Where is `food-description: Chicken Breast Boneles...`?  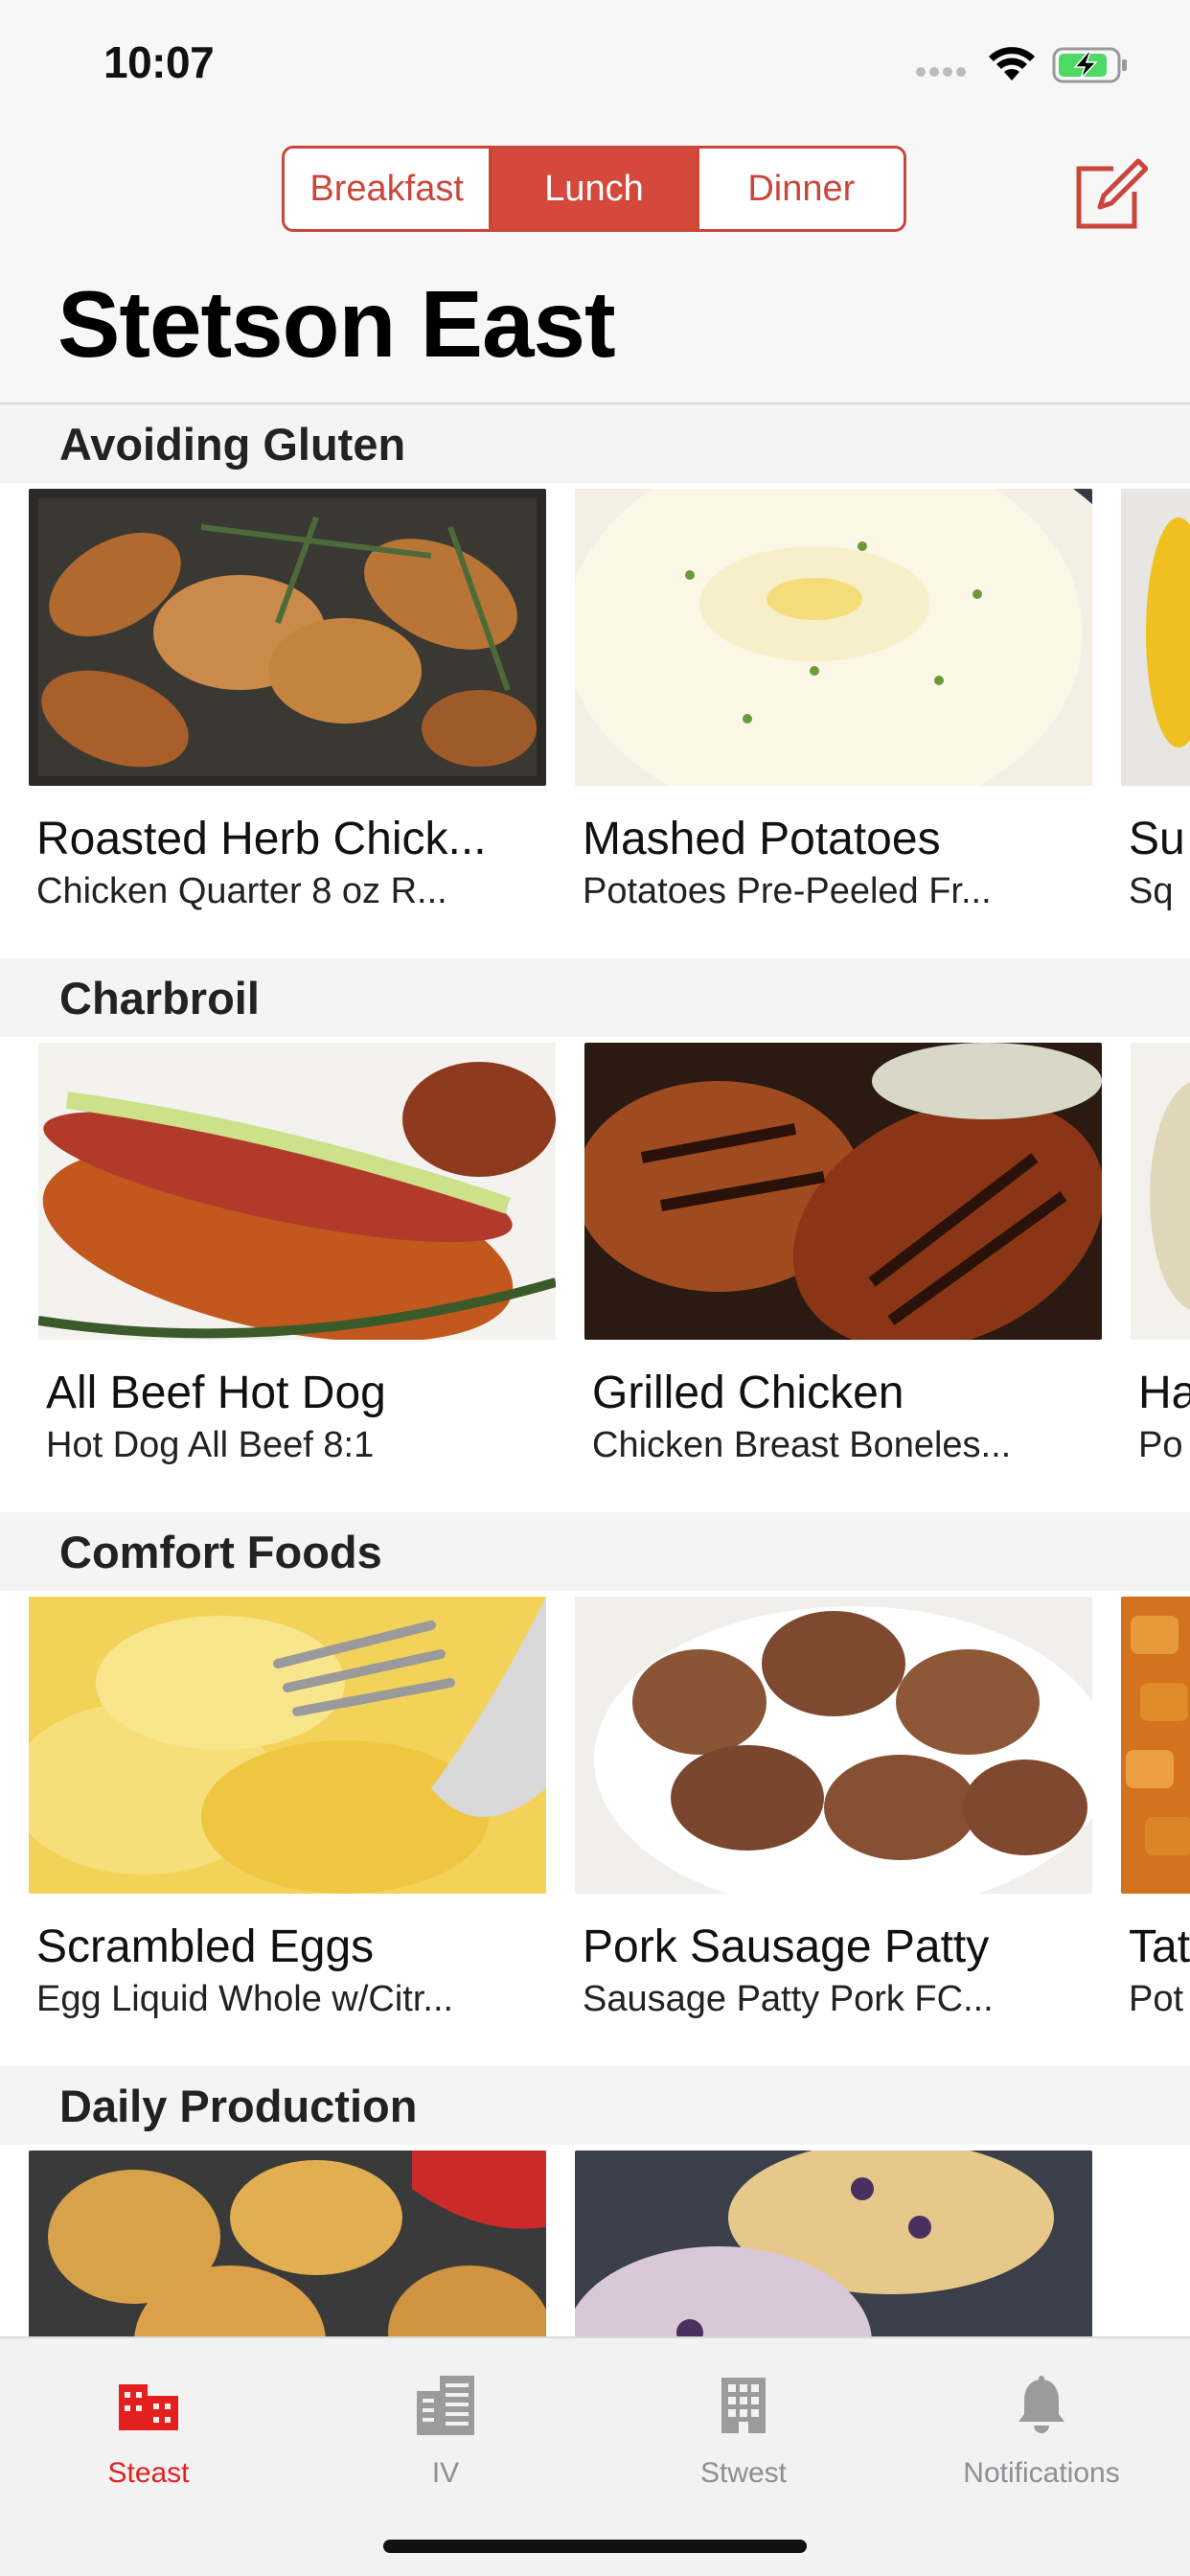
food-description: Chicken Breast Boneles... is located at coordinates (802, 1445).